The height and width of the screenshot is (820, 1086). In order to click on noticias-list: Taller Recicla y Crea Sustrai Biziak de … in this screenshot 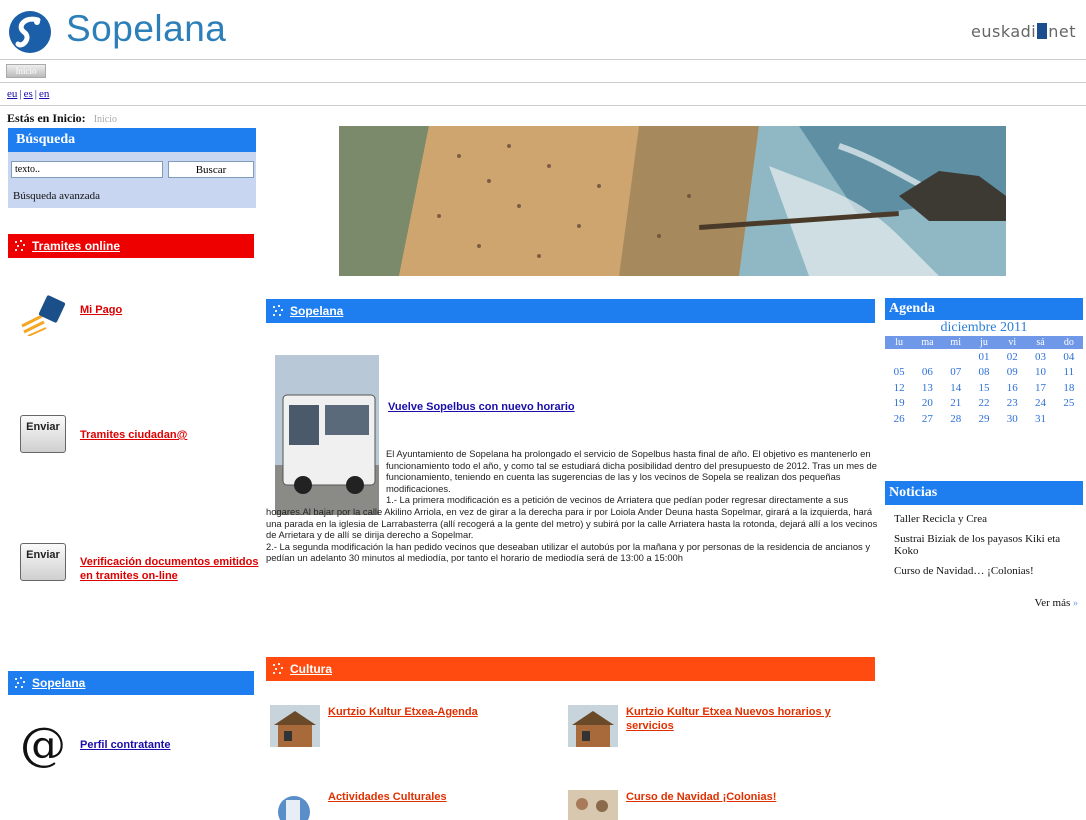, I will do `click(984, 541)`.